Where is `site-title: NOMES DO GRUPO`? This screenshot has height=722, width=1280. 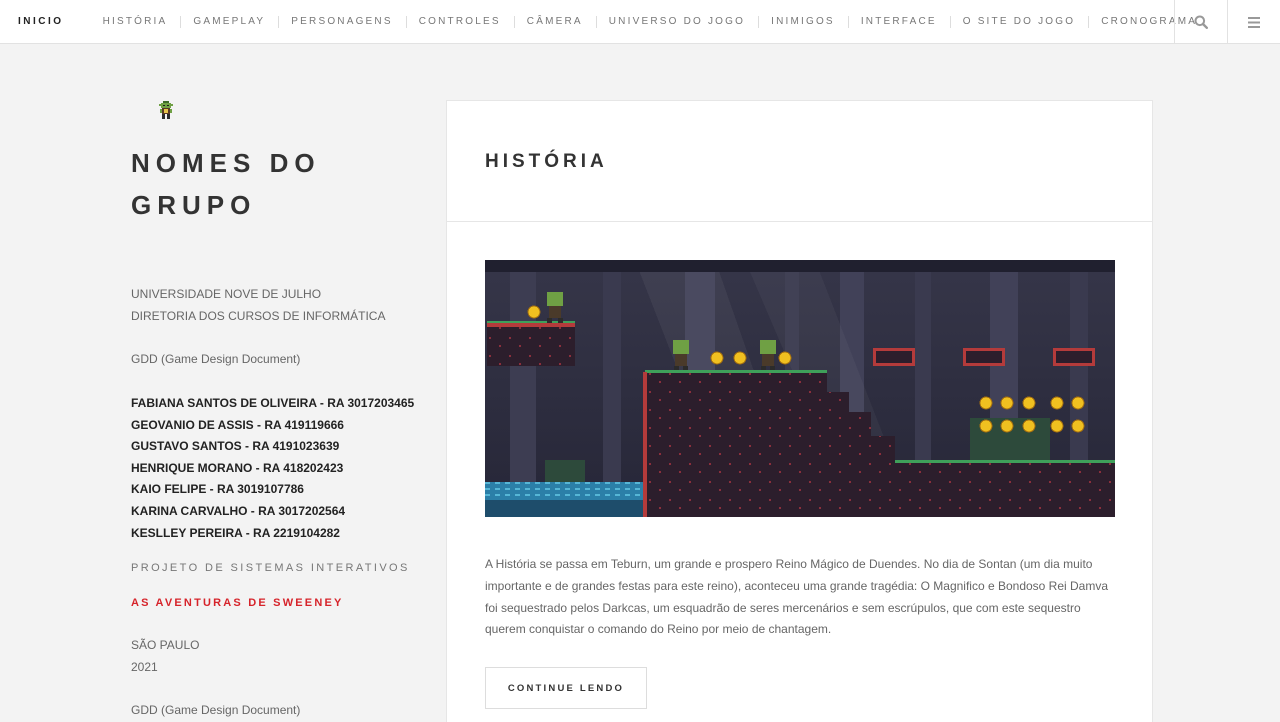
site-title: NOMES DO GRUPO is located at coordinates (276, 184).